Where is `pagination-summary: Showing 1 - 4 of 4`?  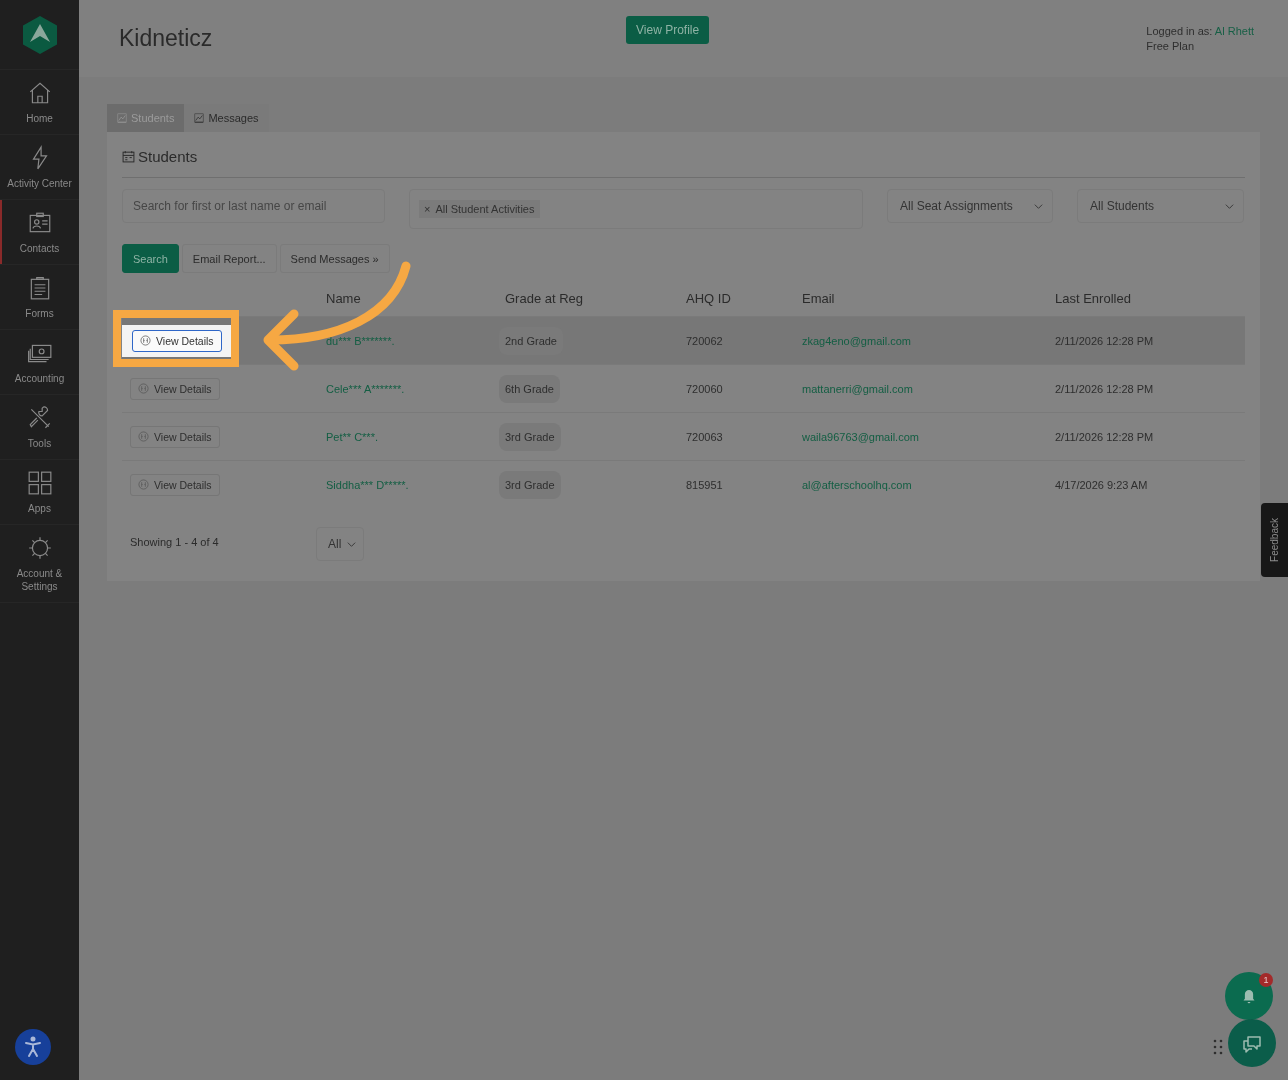 pagination-summary: Showing 1 - 4 of 4 is located at coordinates (175, 542).